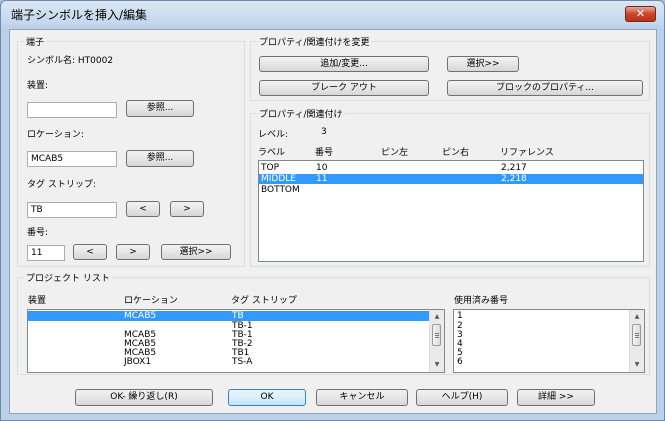  I want to click on tagstrip-next-button: >, so click(187, 209).